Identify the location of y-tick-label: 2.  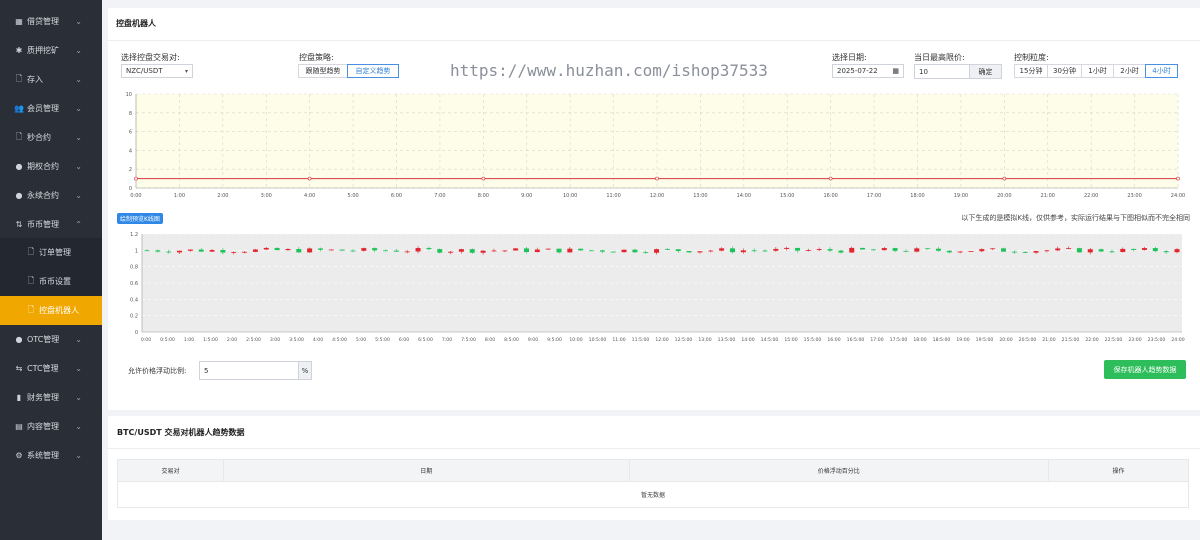
(130, 170).